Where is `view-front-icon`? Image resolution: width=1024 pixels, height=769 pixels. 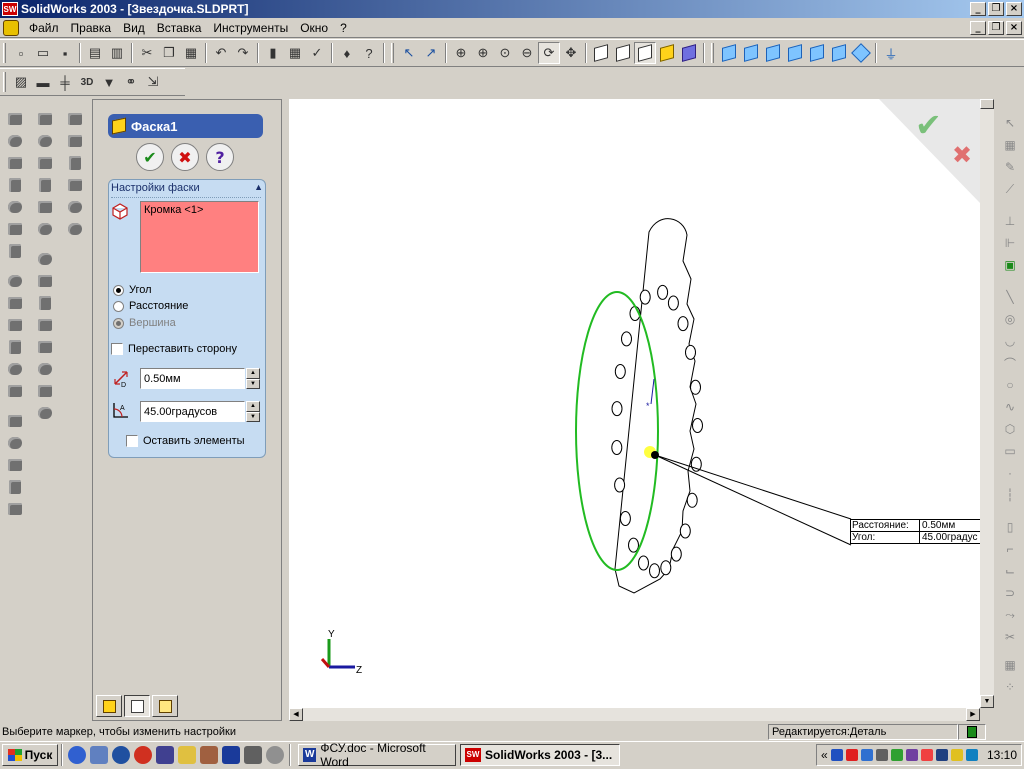 view-front-icon is located at coordinates (729, 53).